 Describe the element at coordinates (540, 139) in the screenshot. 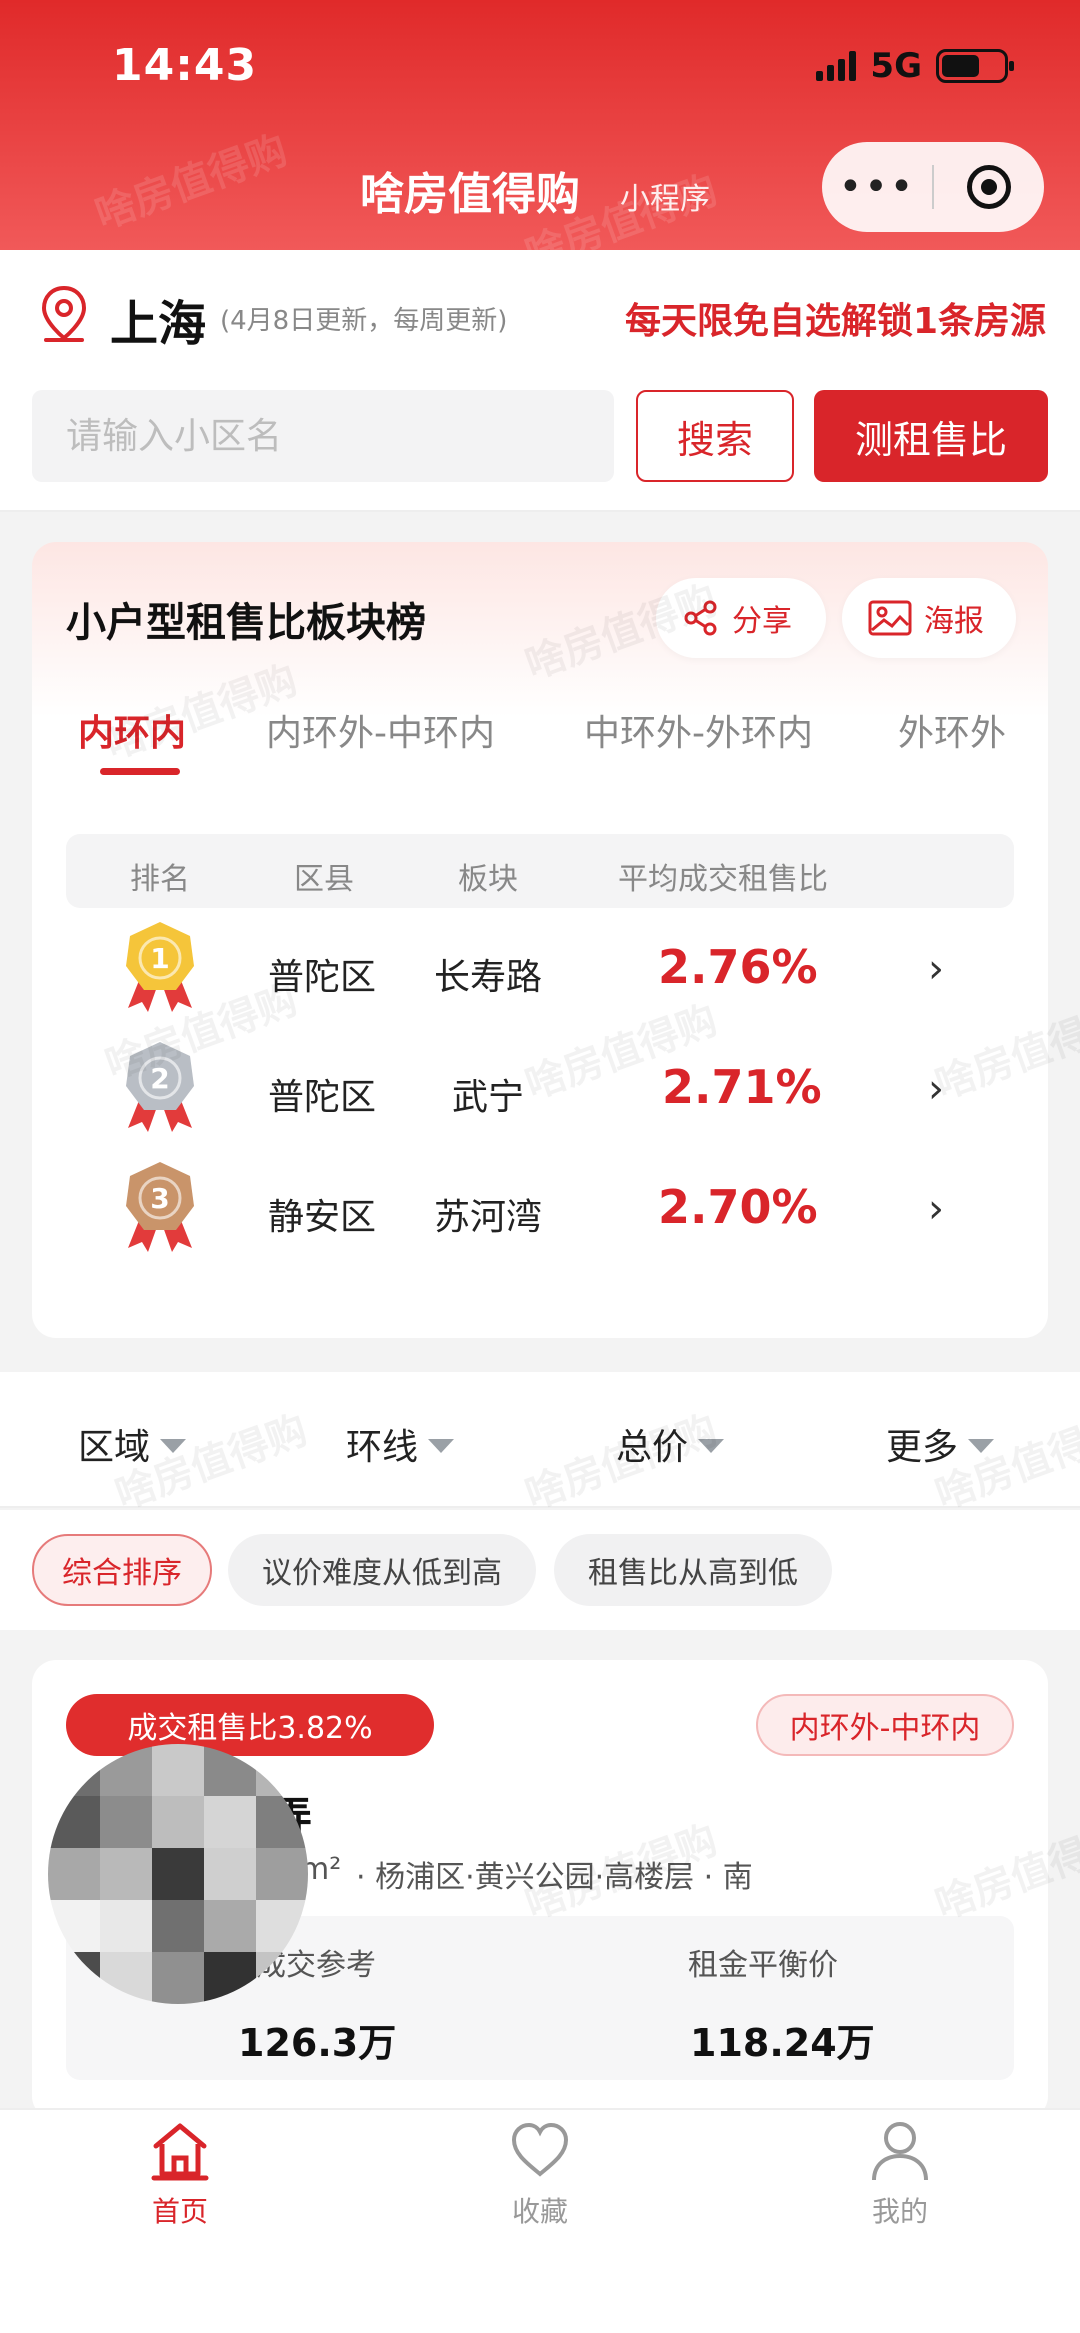

I see `app-header: 14:43 5G 啥房值得购 小程序 ••• 啥房值得购 啥房值得购` at that location.